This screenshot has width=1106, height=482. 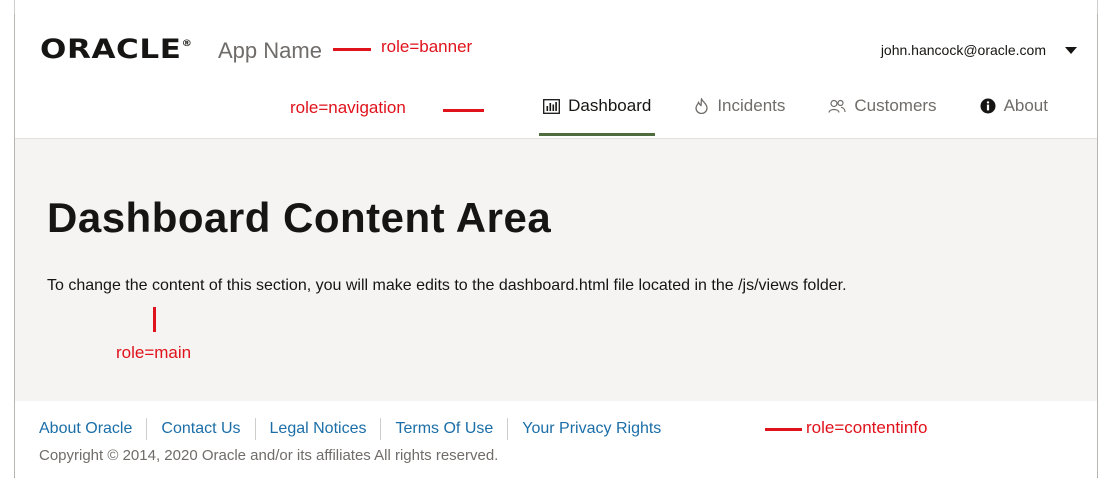 What do you see at coordinates (867, 427) in the screenshot?
I see `contentinfo-annotation: role=contentinfo` at bounding box center [867, 427].